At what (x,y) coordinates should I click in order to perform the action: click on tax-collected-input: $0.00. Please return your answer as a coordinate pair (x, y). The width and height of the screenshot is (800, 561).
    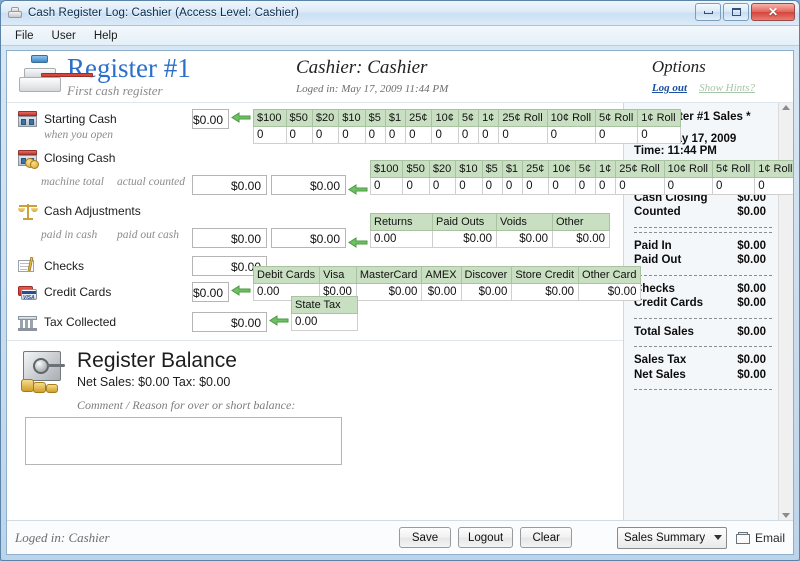
    Looking at the image, I should click on (229, 322).